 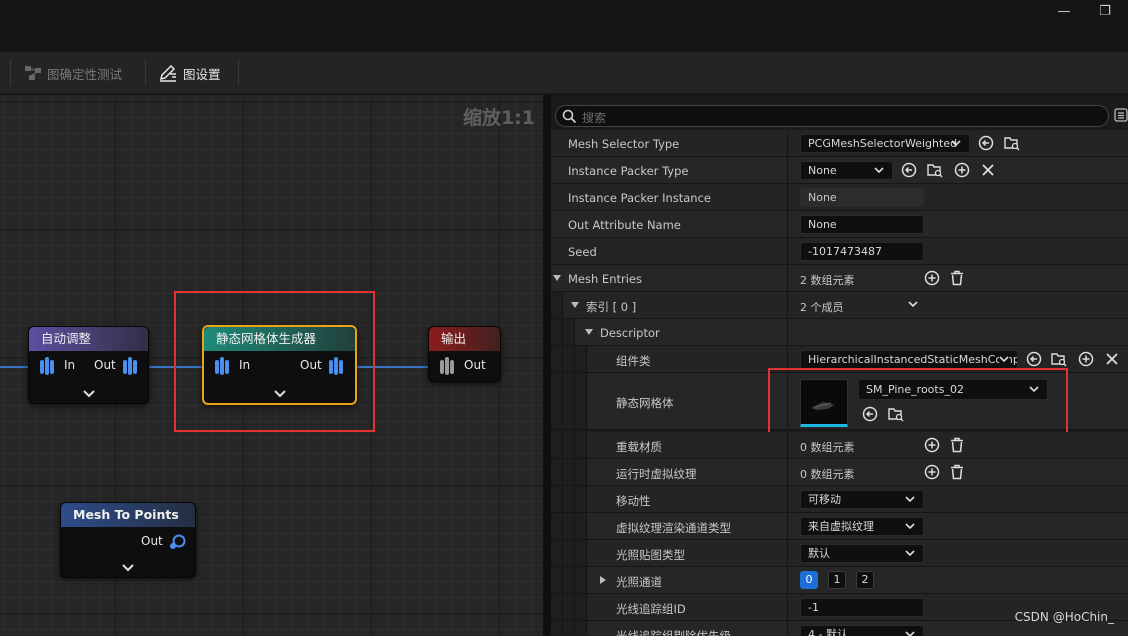 I want to click on expand-triangle-right-icon, so click(x=603, y=580).